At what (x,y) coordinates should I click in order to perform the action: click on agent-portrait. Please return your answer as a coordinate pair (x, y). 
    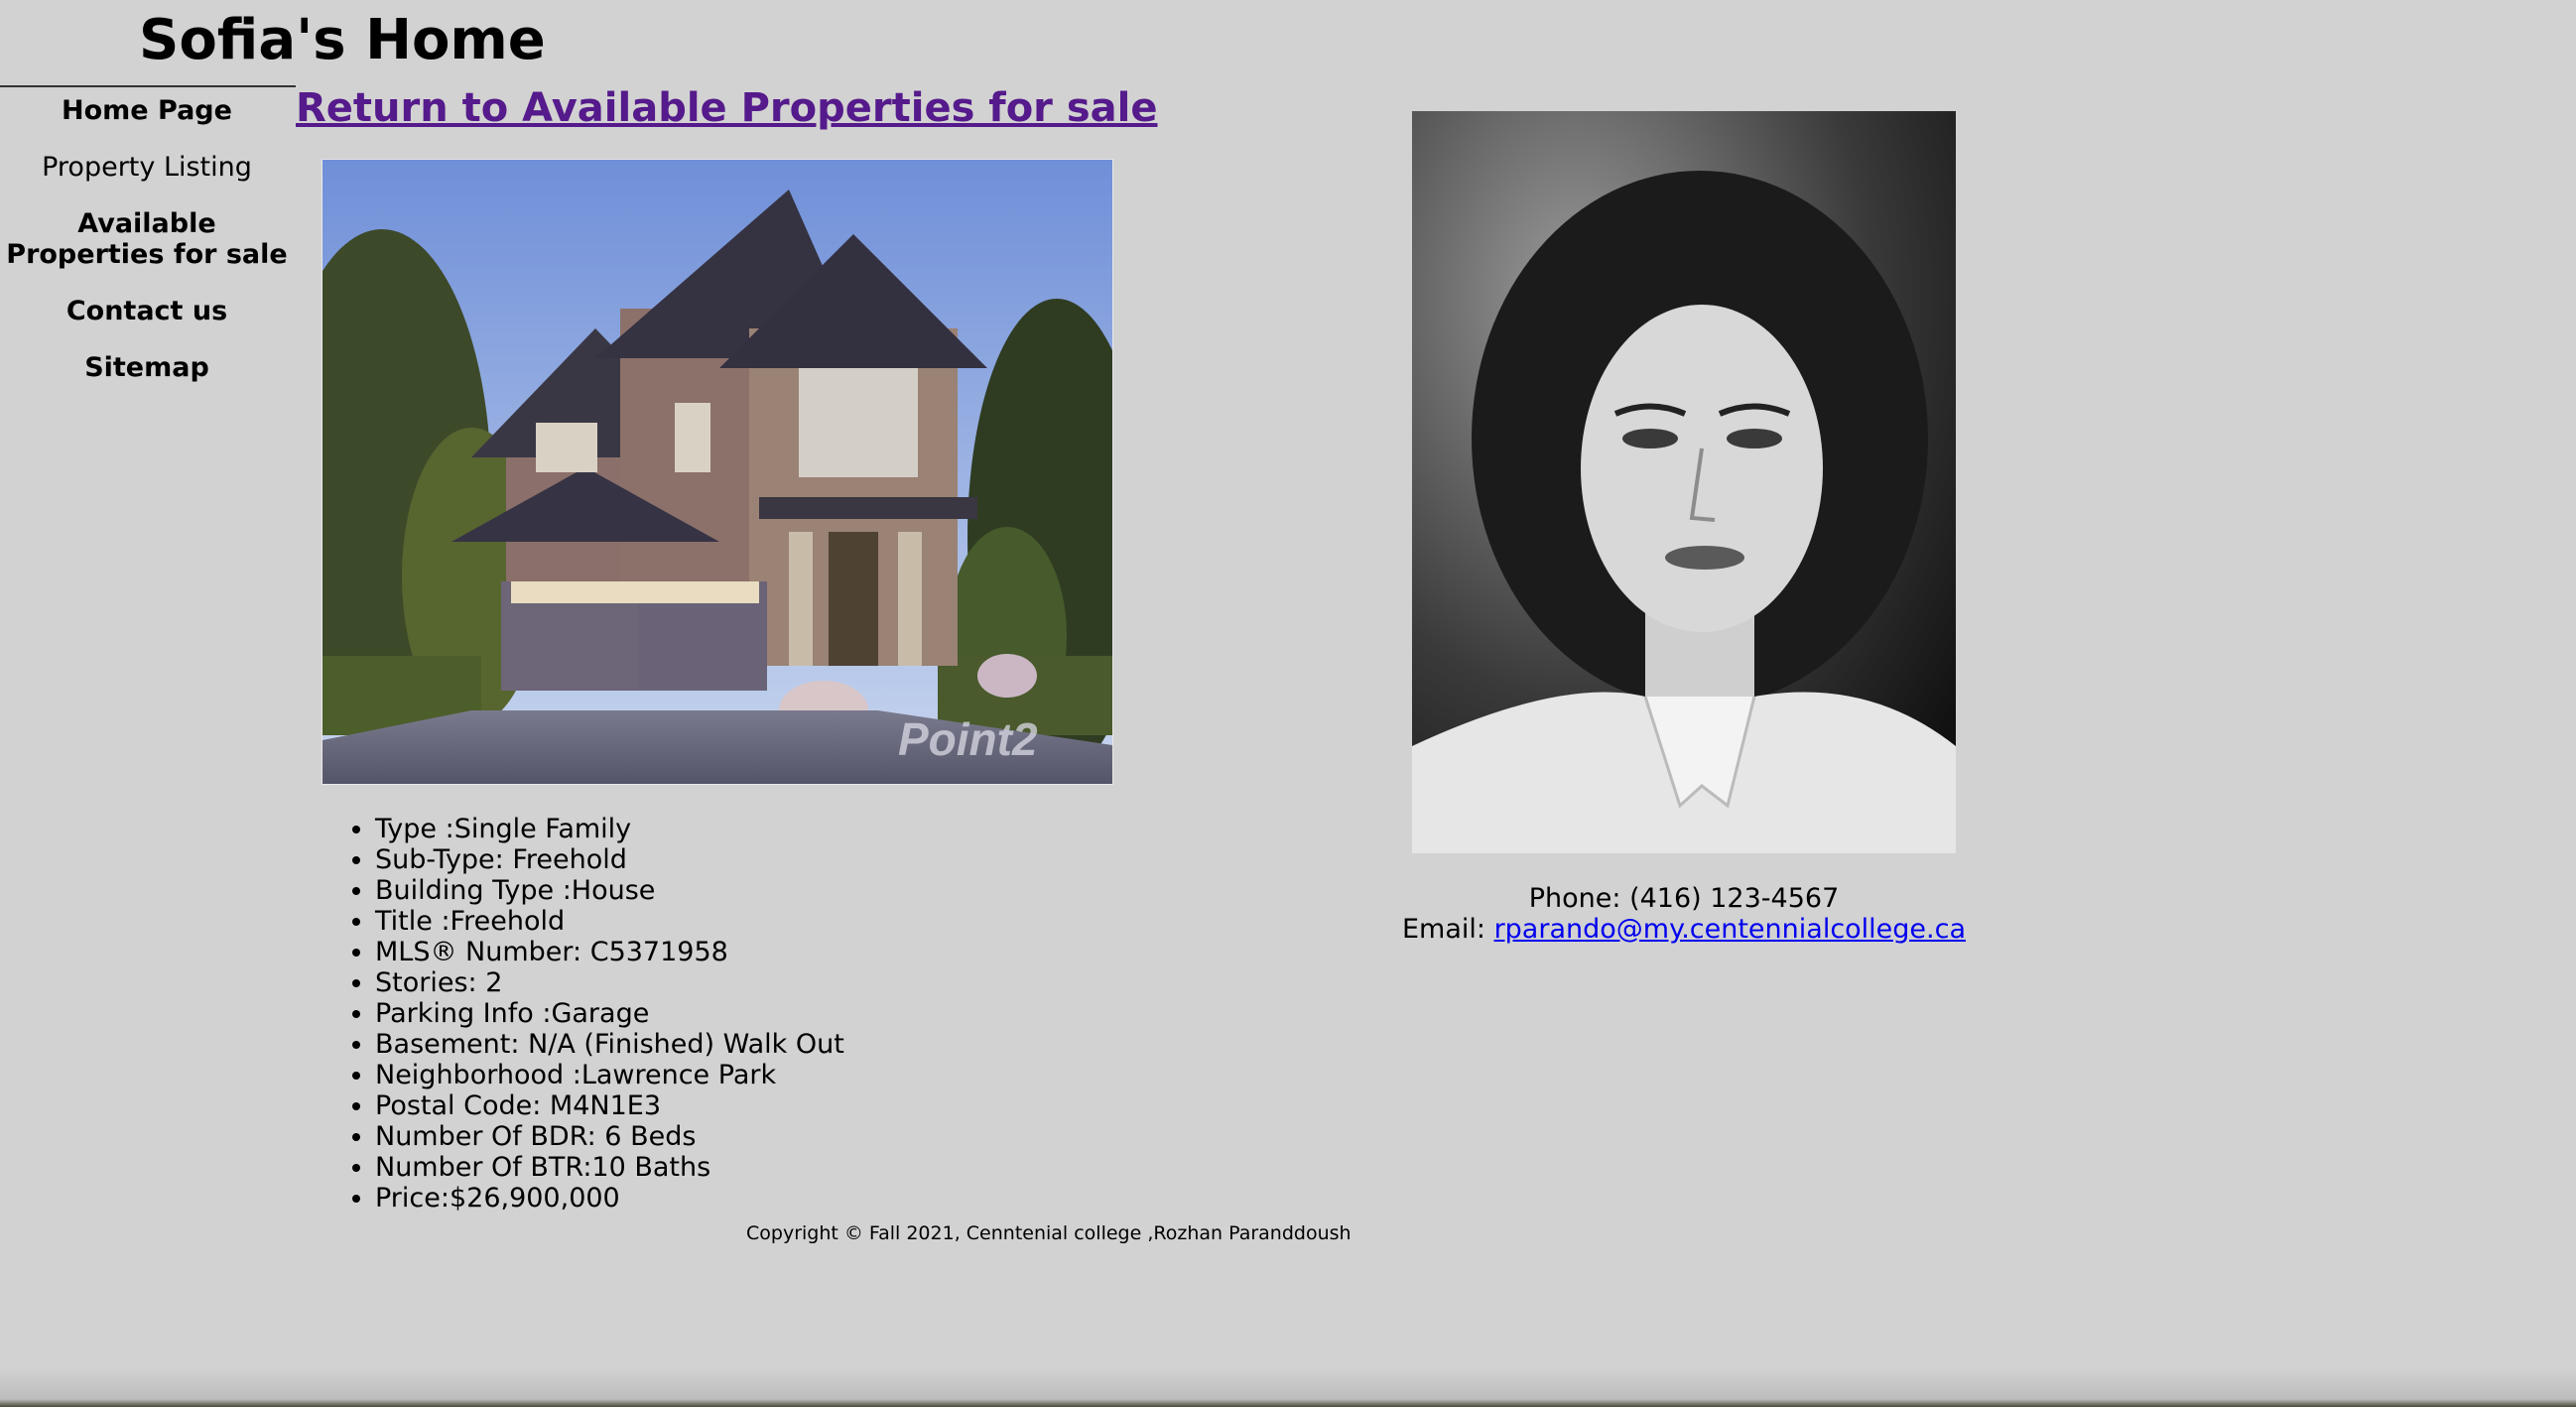
    Looking at the image, I should click on (1684, 482).